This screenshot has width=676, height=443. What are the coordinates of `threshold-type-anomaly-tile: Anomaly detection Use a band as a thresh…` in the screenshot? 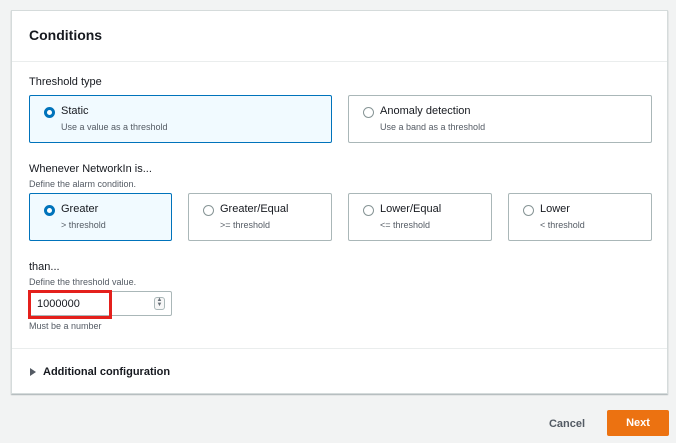 It's located at (500, 119).